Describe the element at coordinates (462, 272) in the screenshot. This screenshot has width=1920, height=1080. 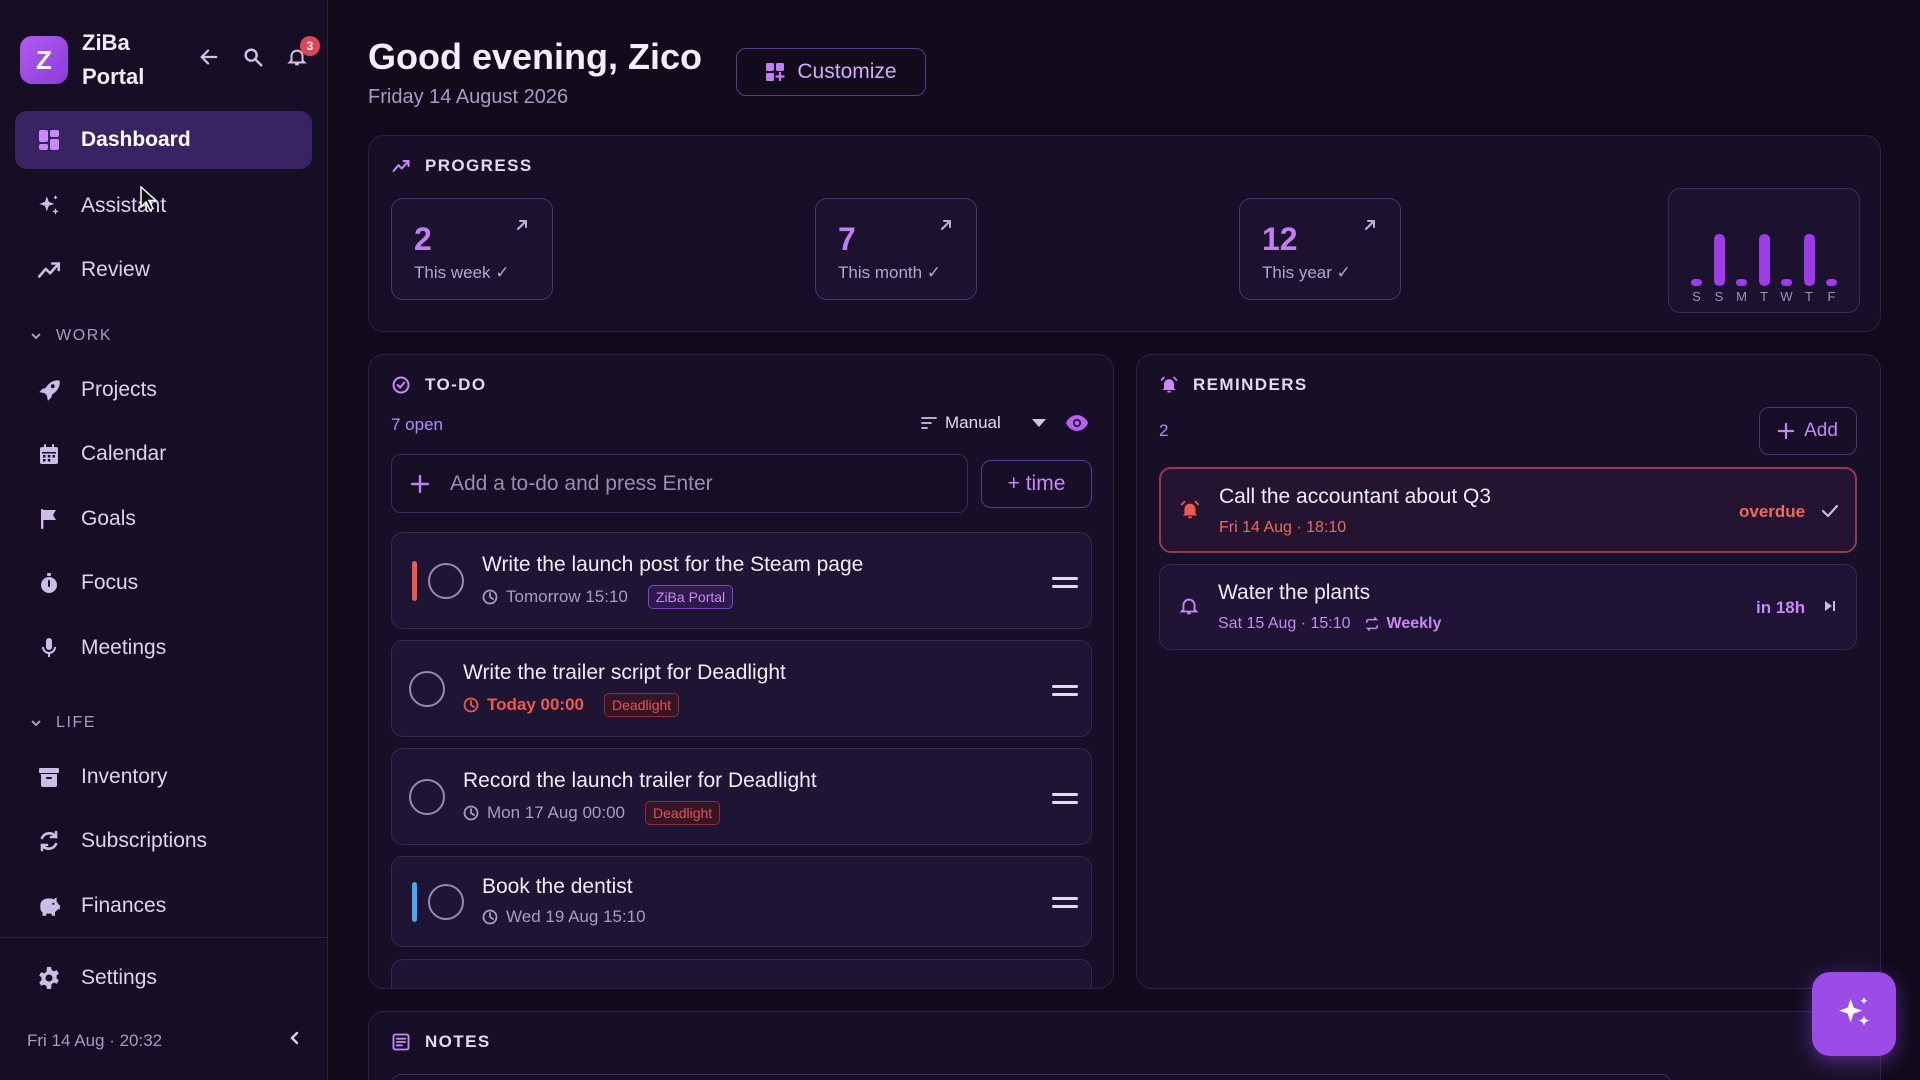
I see `stat-label: This week ✓` at that location.